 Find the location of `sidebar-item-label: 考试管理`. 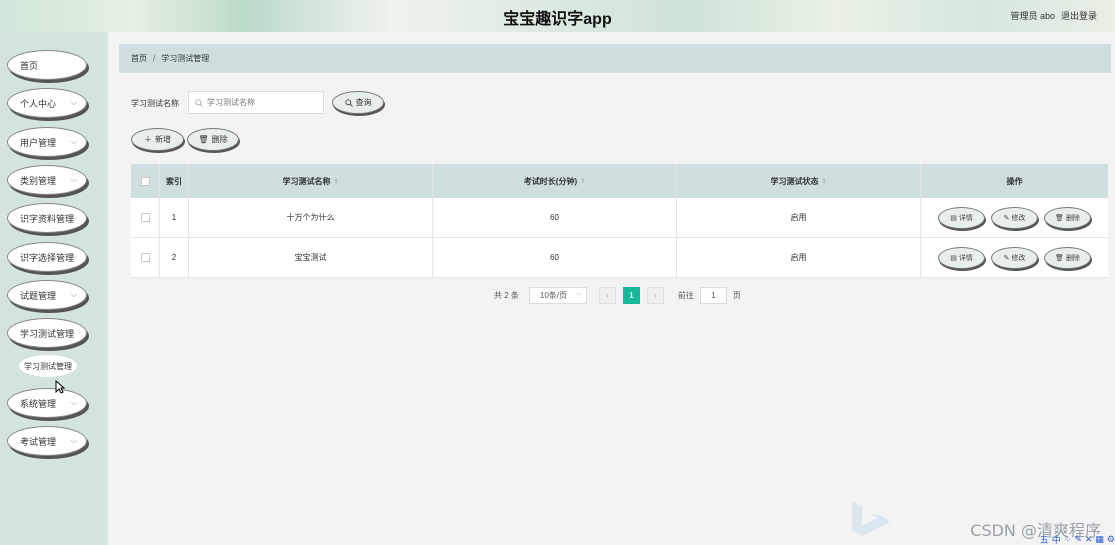

sidebar-item-label: 考试管理 is located at coordinates (38, 441).